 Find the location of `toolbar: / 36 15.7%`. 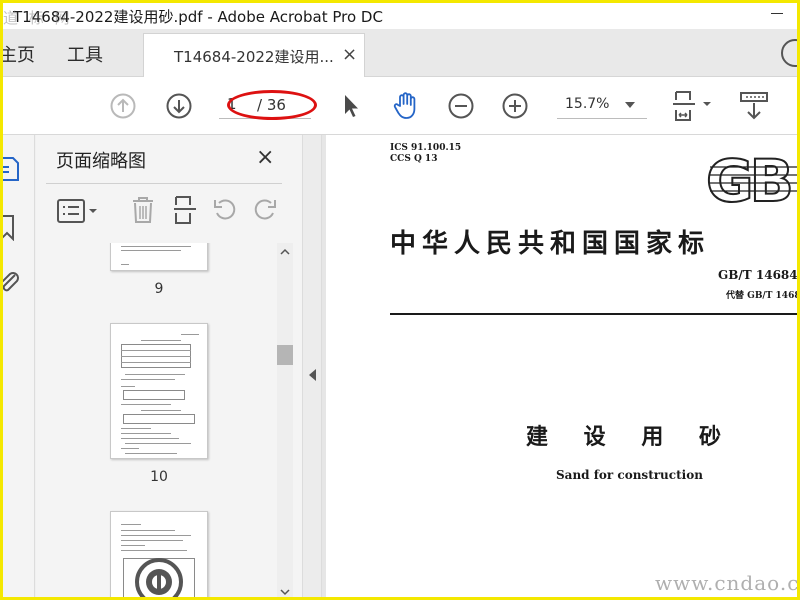

toolbar: / 36 15.7% is located at coordinates (400, 106).